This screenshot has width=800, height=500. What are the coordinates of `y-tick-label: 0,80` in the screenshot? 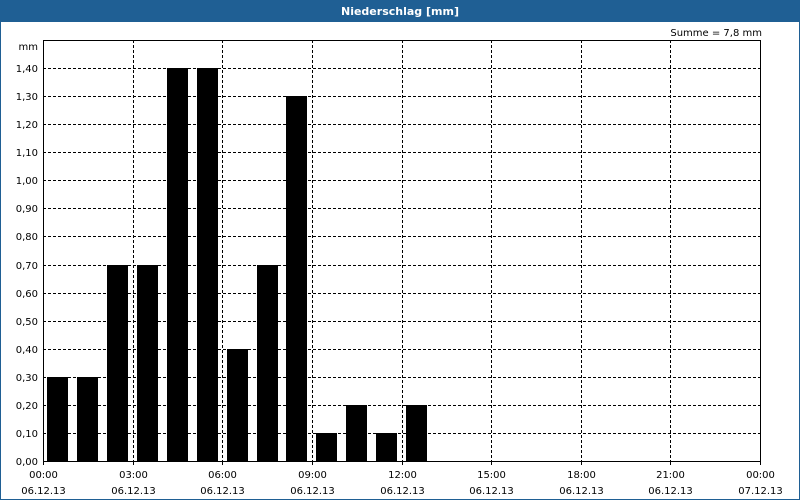 It's located at (27, 237).